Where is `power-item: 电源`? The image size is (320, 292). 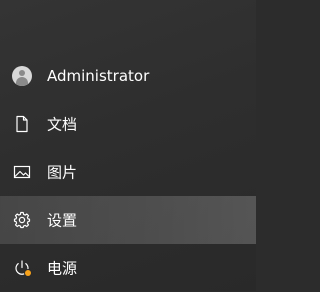
power-item: 电源 is located at coordinates (128, 268).